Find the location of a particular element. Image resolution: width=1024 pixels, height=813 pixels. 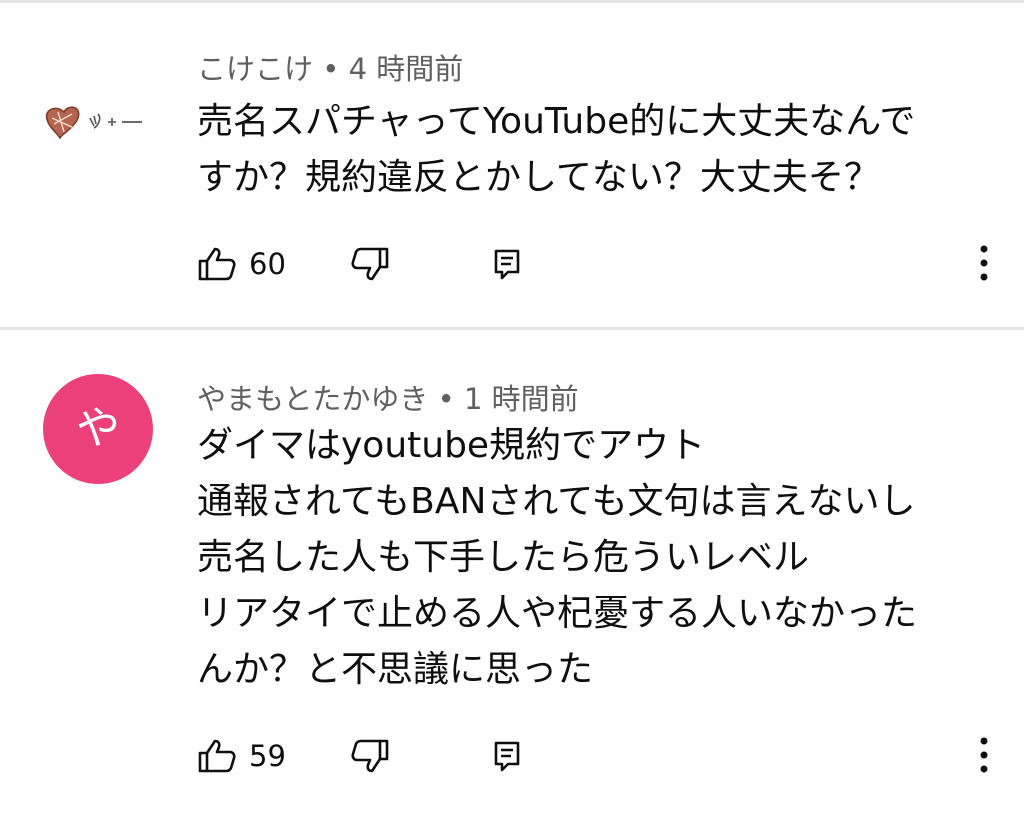

comment-actions: 59 is located at coordinates (512, 756).